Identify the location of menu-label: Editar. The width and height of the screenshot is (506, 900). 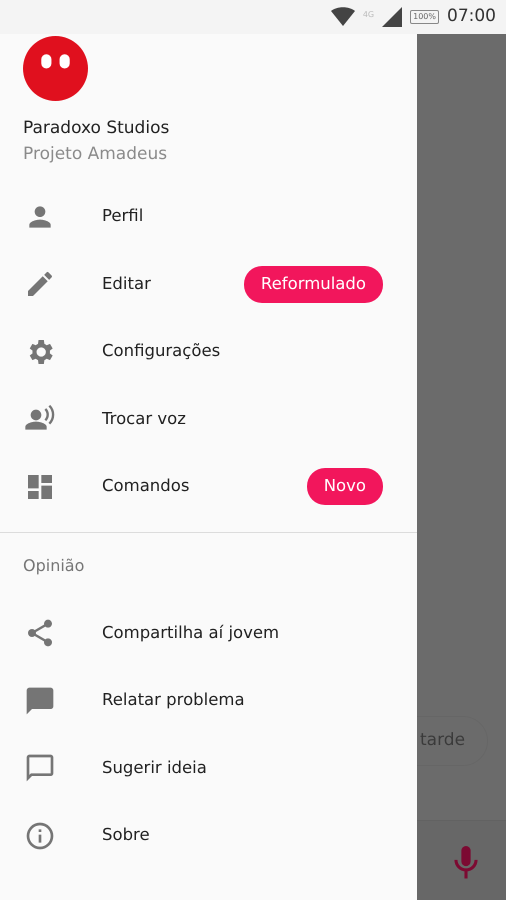
(126, 283).